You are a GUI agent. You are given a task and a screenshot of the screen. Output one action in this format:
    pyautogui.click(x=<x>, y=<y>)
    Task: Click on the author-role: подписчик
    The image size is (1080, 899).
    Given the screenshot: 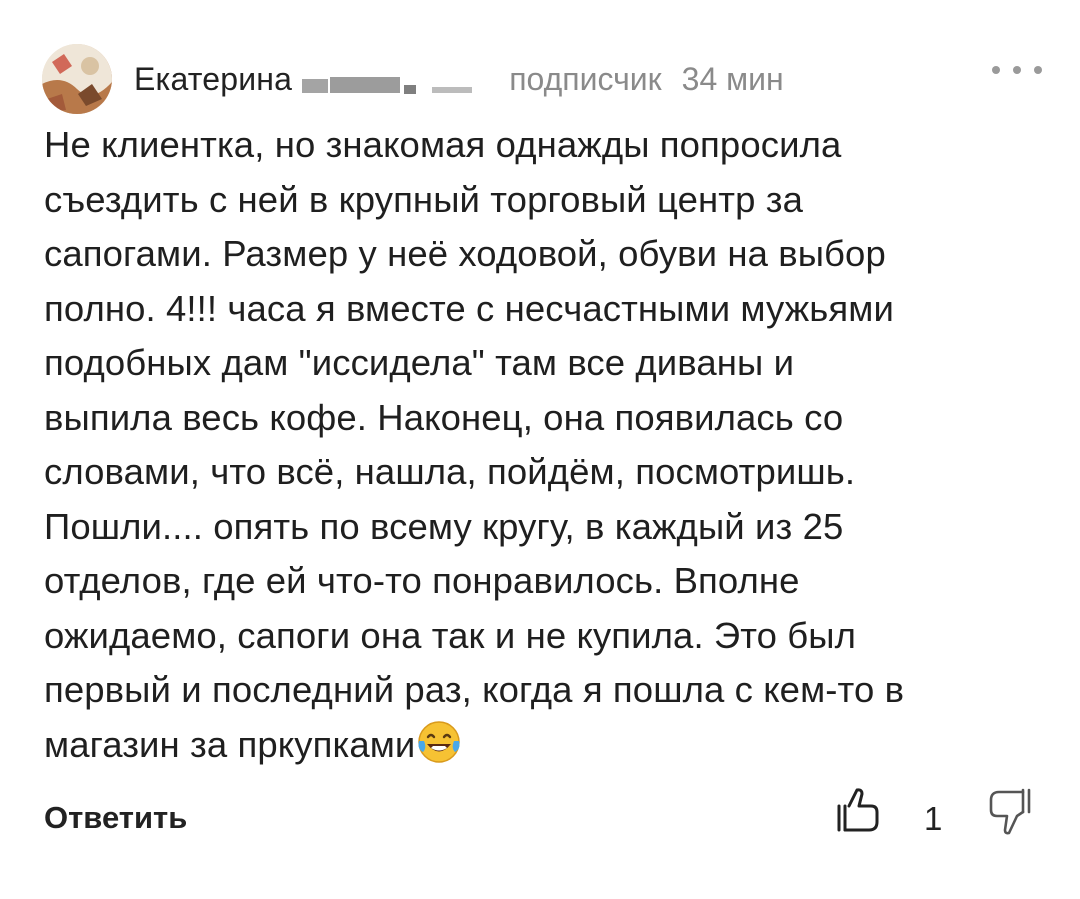 What is the action you would take?
    pyautogui.click(x=585, y=78)
    